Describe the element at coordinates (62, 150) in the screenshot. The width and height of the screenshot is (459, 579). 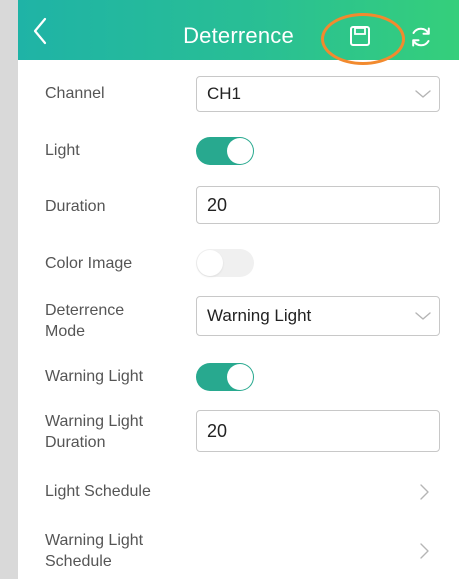
I see `light-label: Light` at that location.